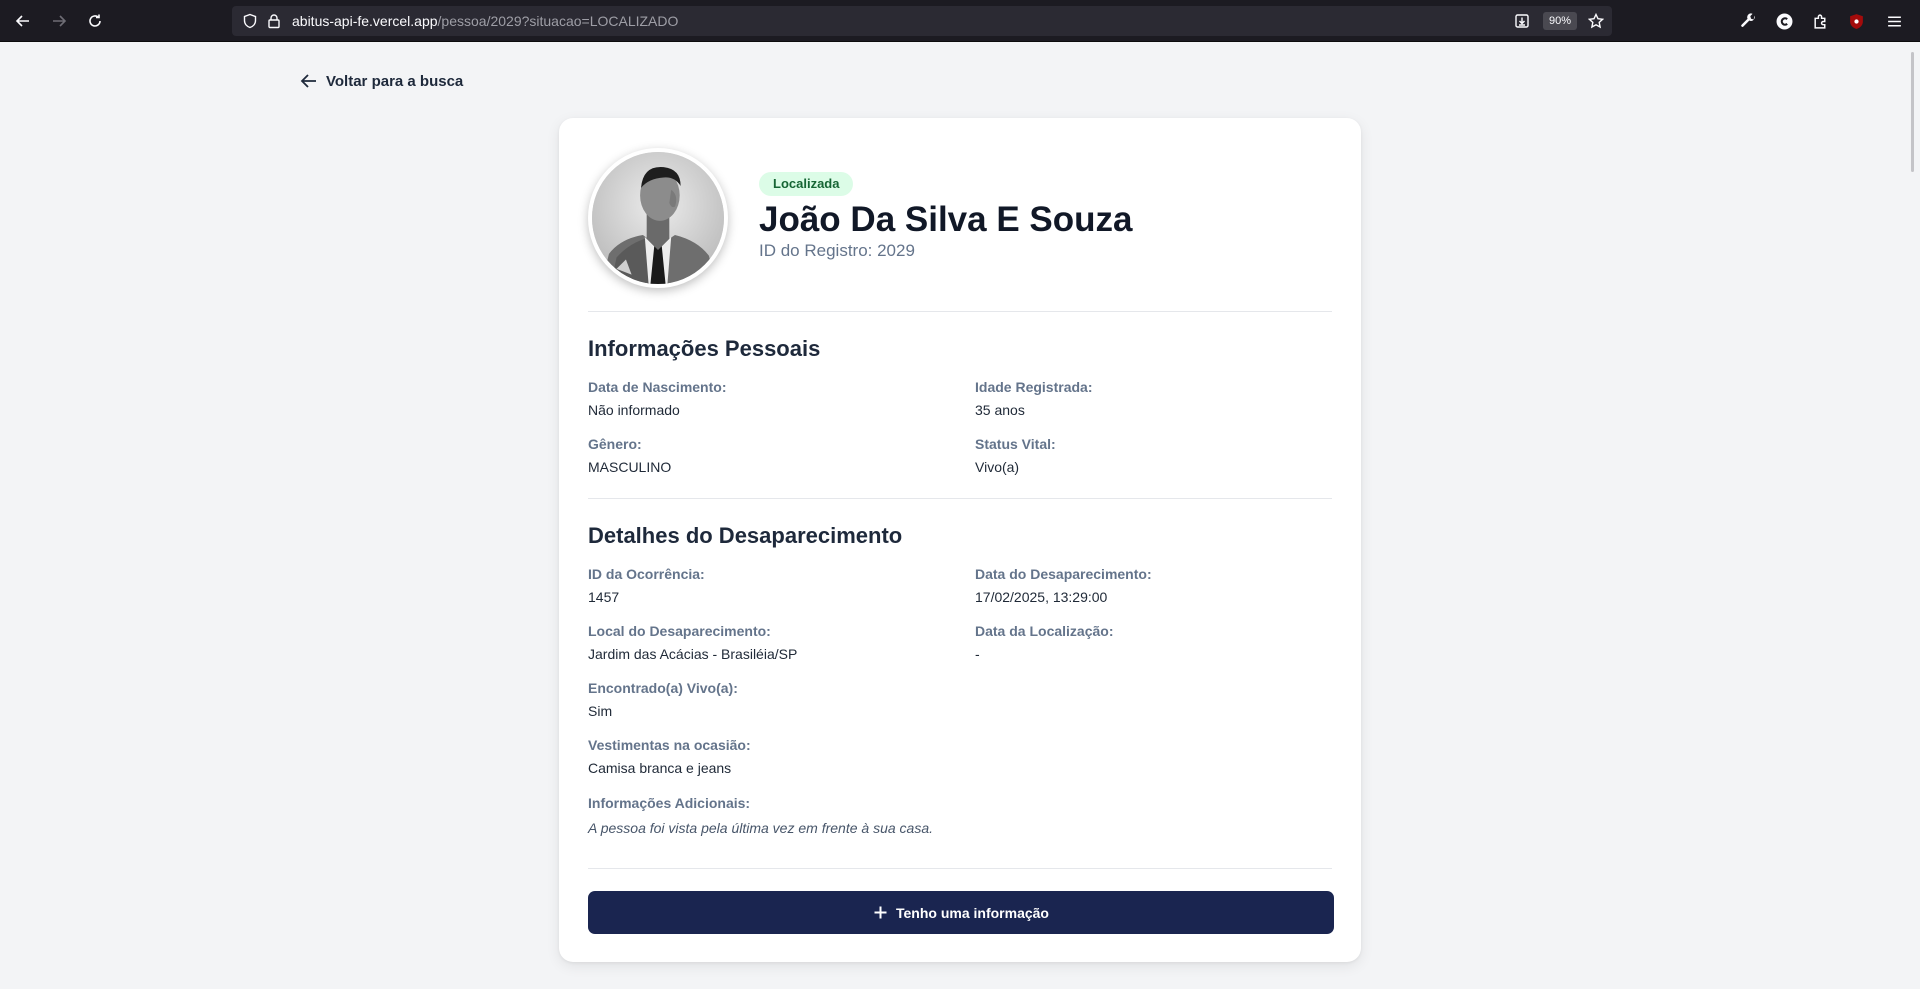 The height and width of the screenshot is (989, 1920). What do you see at coordinates (946, 219) in the screenshot?
I see `person-name: João Da Silva E Souza` at bounding box center [946, 219].